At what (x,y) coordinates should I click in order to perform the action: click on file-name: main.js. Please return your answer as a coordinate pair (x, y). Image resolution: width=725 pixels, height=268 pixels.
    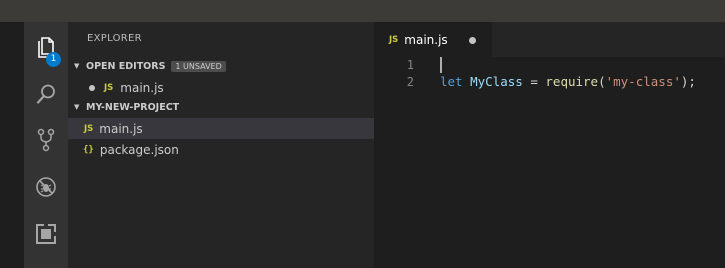
    Looking at the image, I should click on (121, 128).